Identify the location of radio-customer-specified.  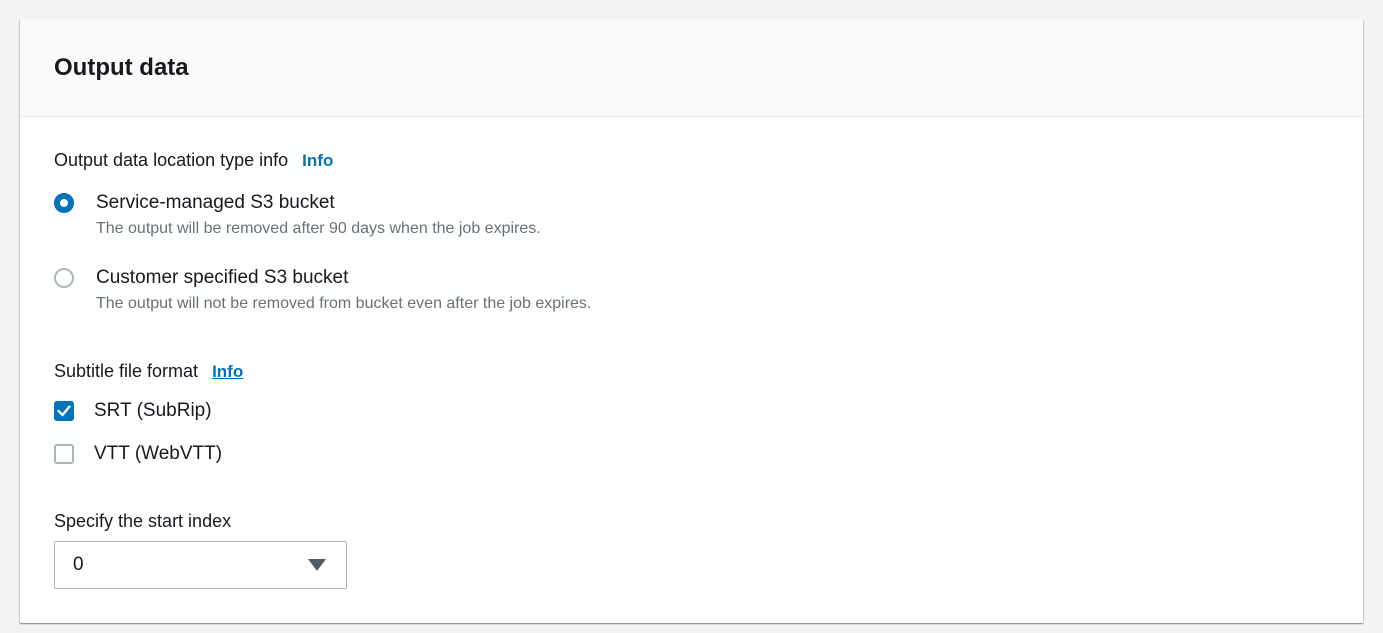
(64, 278).